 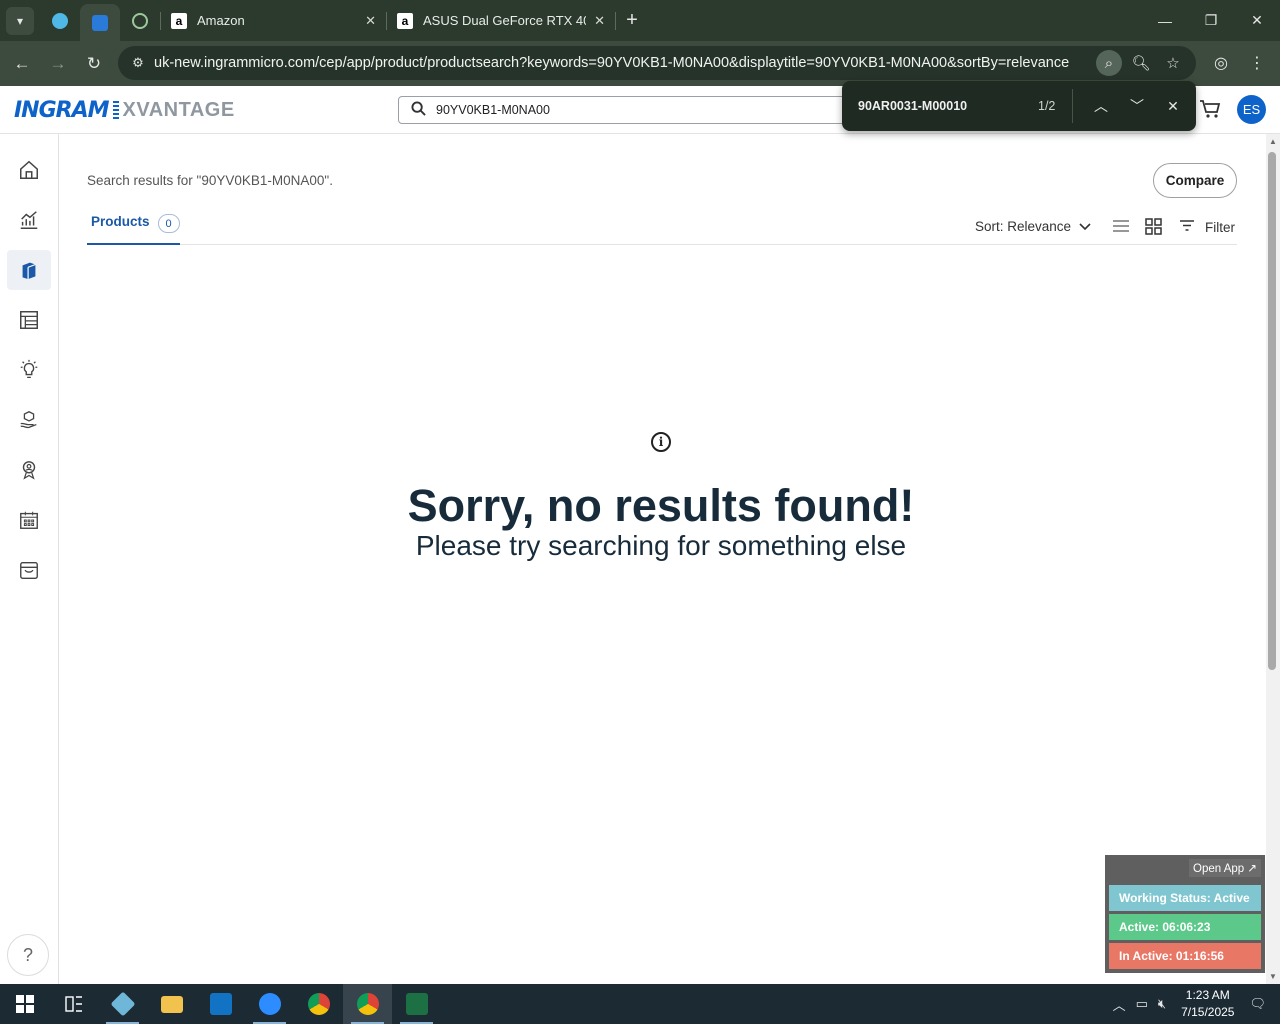 I want to click on ingram-xvantage-logo: INGRAM XVANTAGE, so click(x=124, y=110).